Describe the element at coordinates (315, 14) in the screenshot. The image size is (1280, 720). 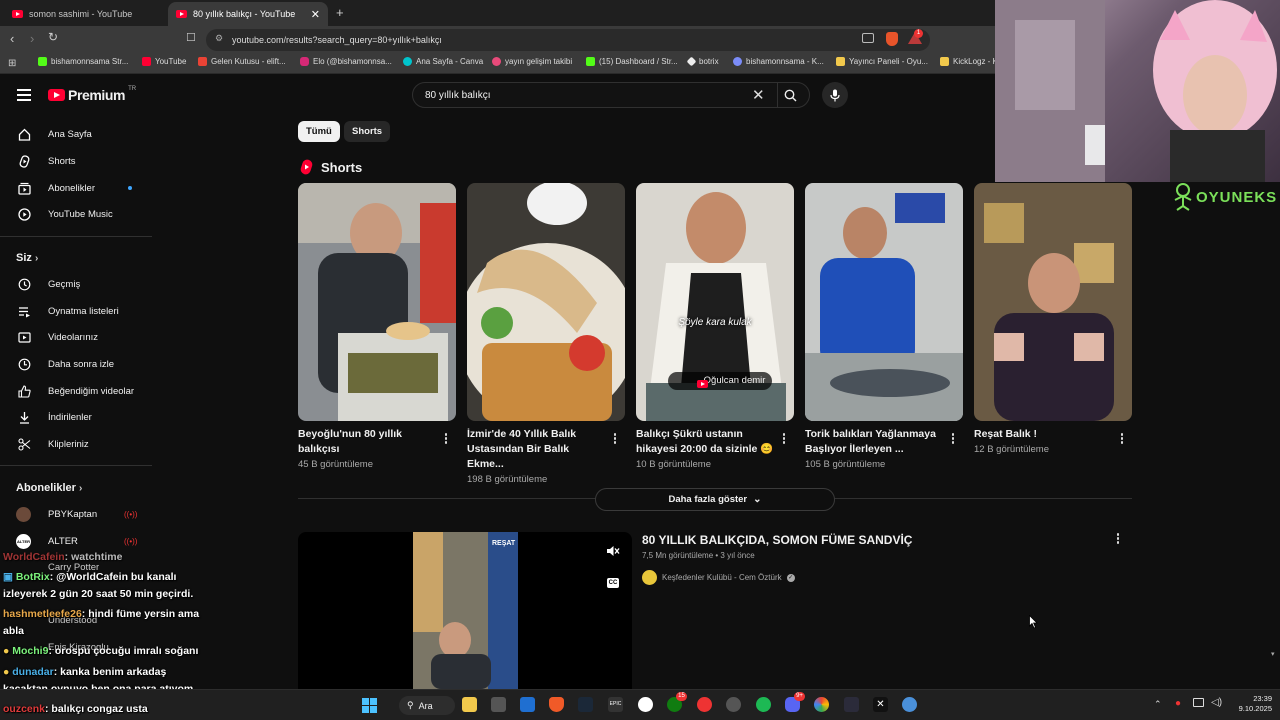
I see `close-tab-icon: ✕` at that location.